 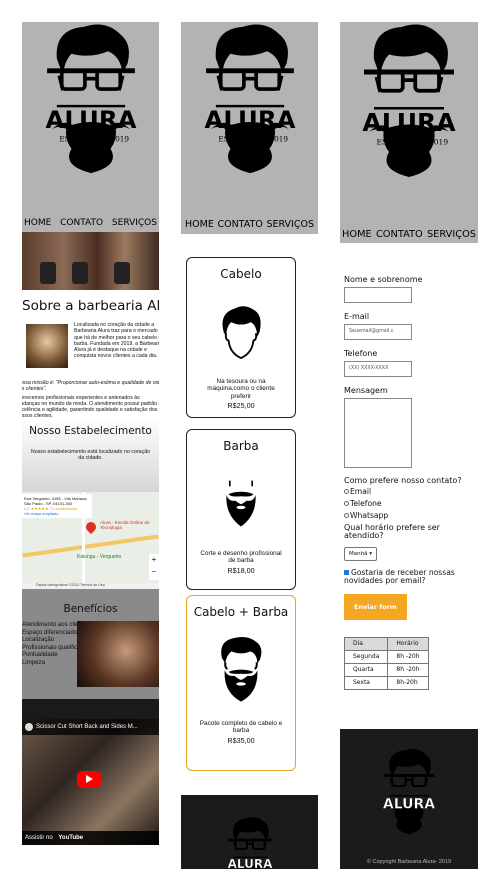 What do you see at coordinates (90, 838) in the screenshot?
I see `watch-on-youtube: Assistir no YouTube` at bounding box center [90, 838].